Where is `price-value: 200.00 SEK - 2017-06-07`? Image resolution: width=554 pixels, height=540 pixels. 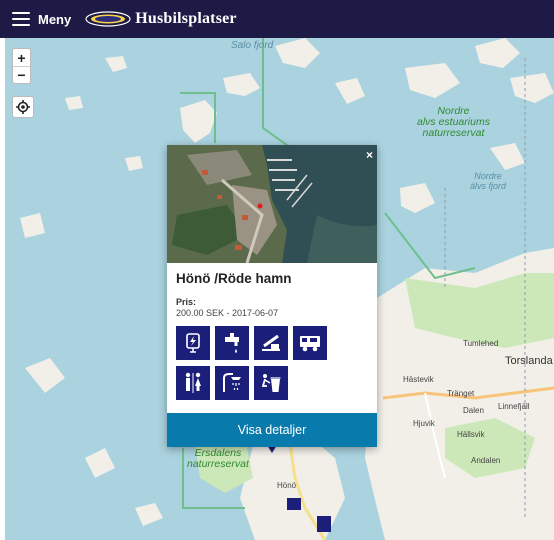 price-value: 200.00 SEK - 2017-06-07 is located at coordinates (227, 313).